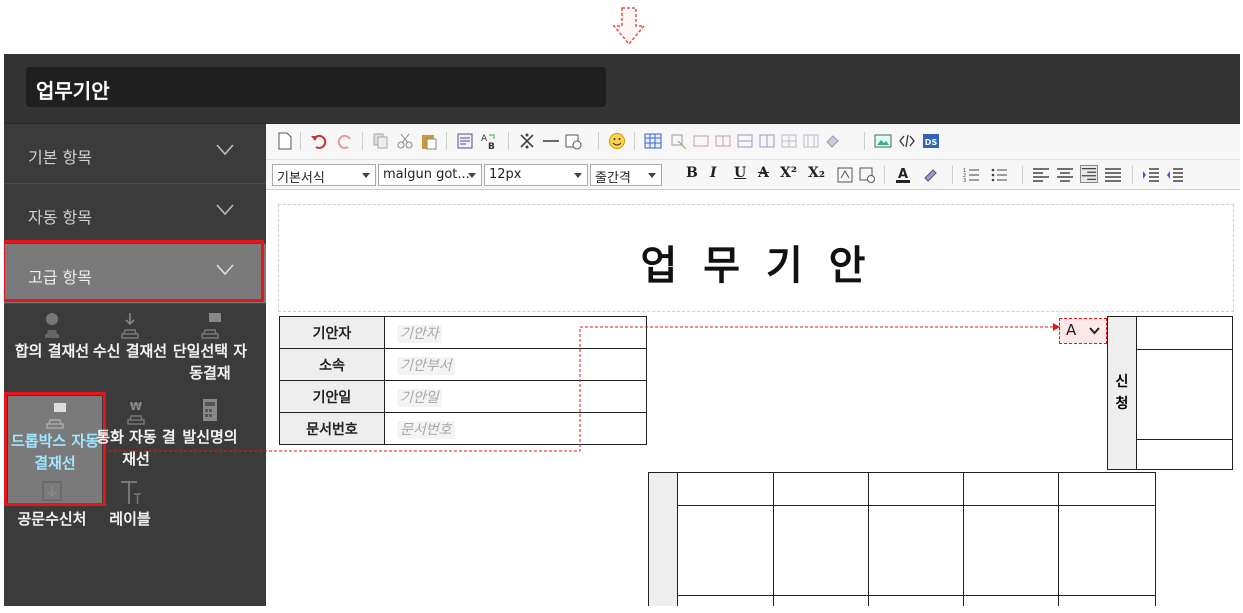 The image size is (1243, 613). What do you see at coordinates (833, 141) in the screenshot?
I see `cell-color-icon` at bounding box center [833, 141].